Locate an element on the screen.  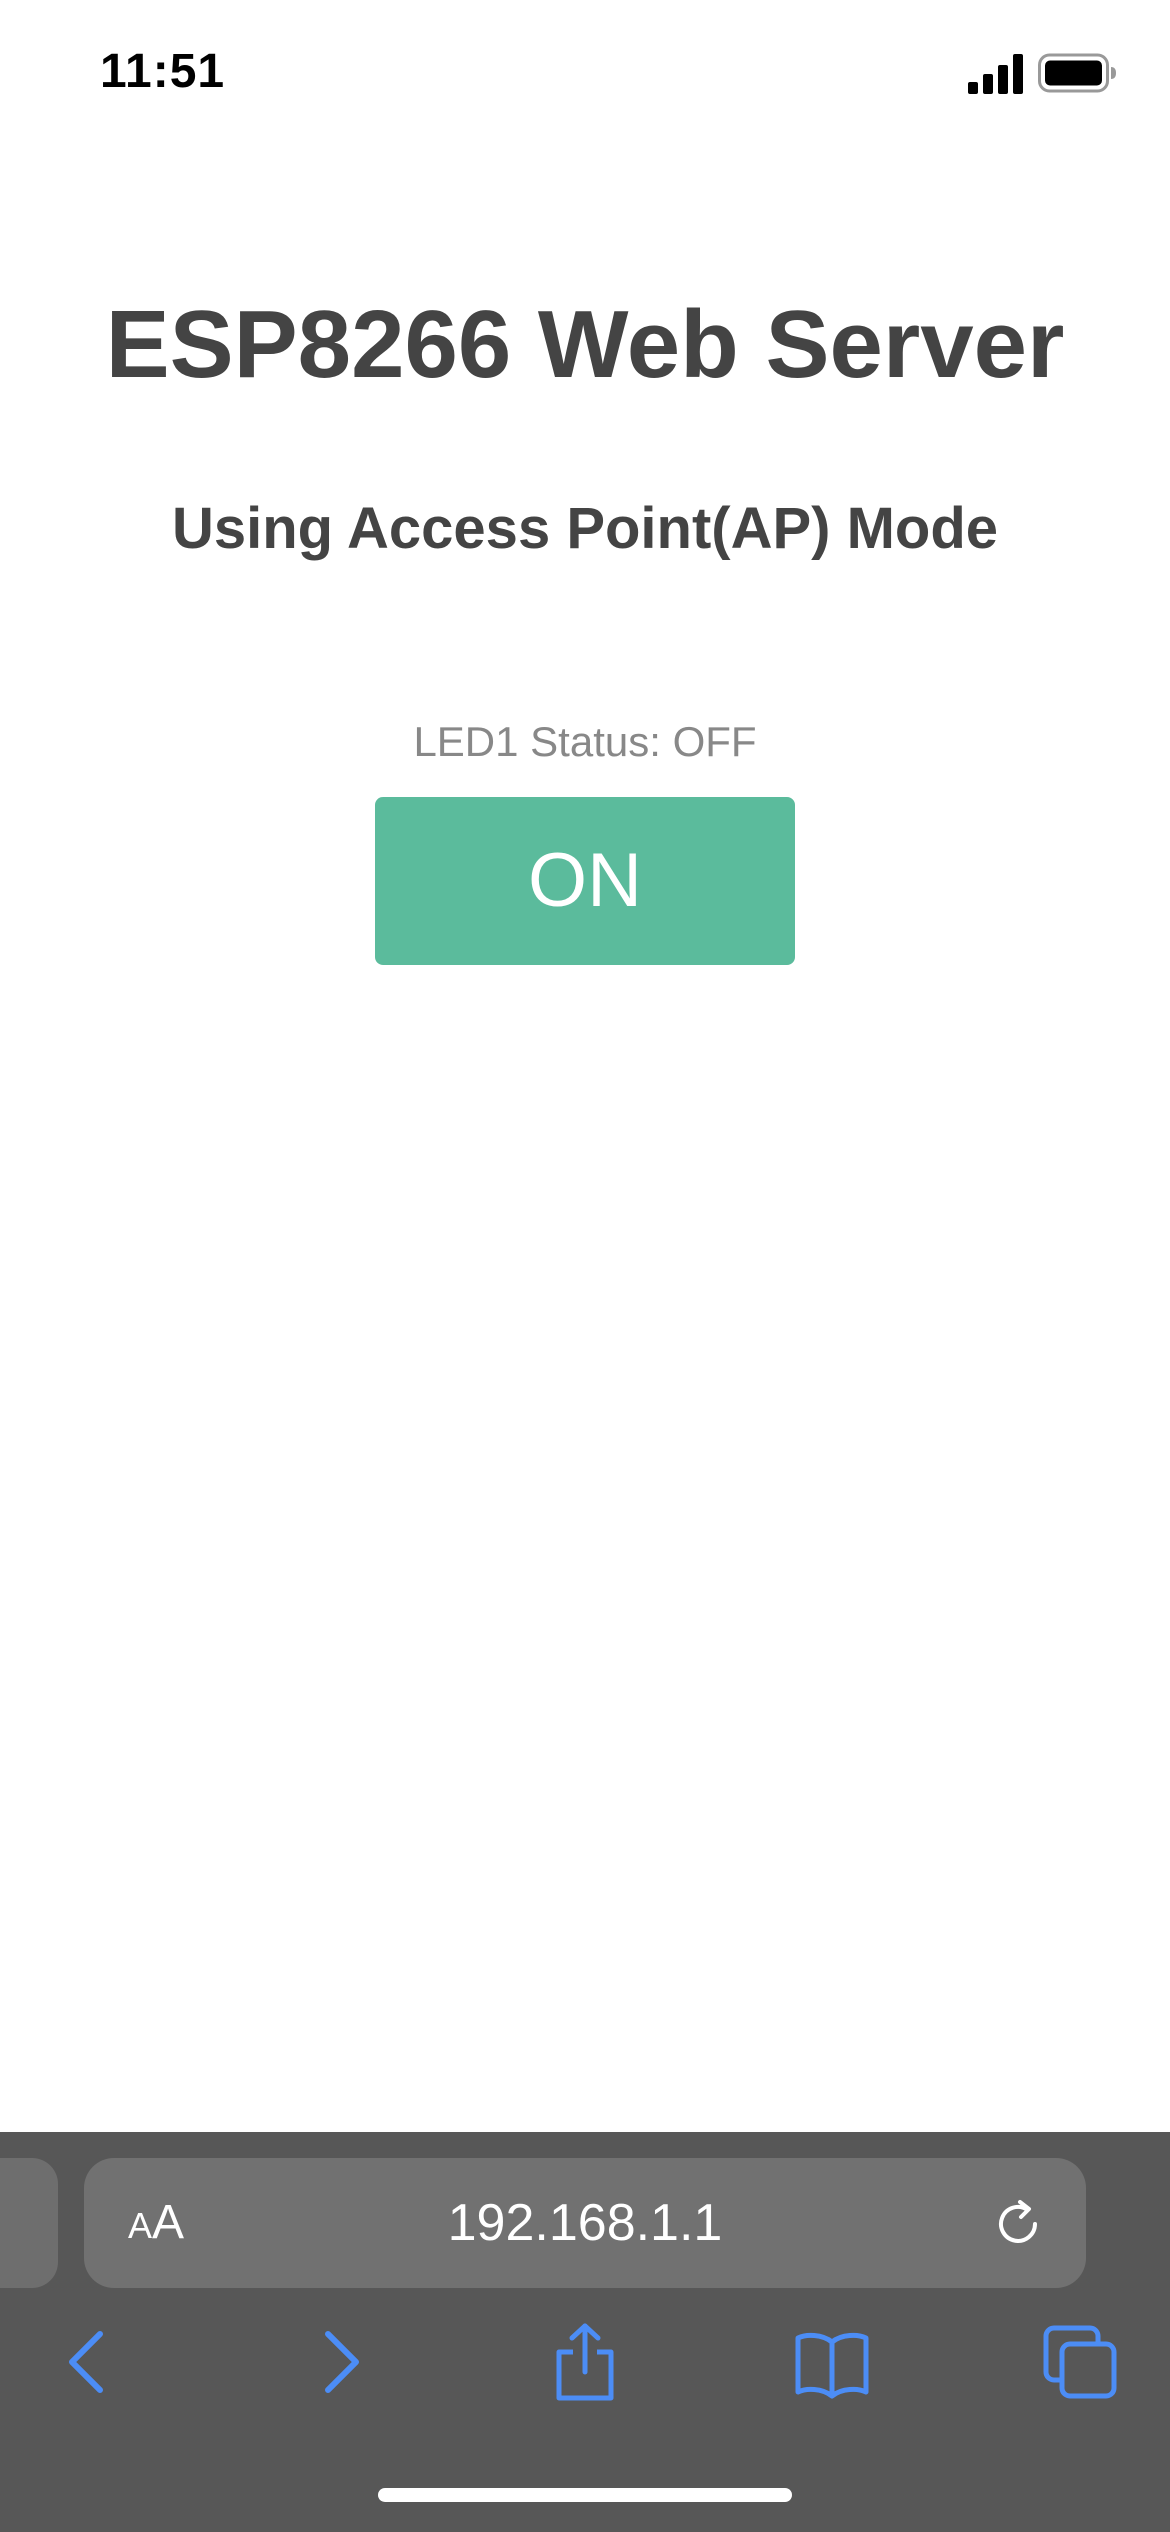
home-indicator is located at coordinates (585, 2495).